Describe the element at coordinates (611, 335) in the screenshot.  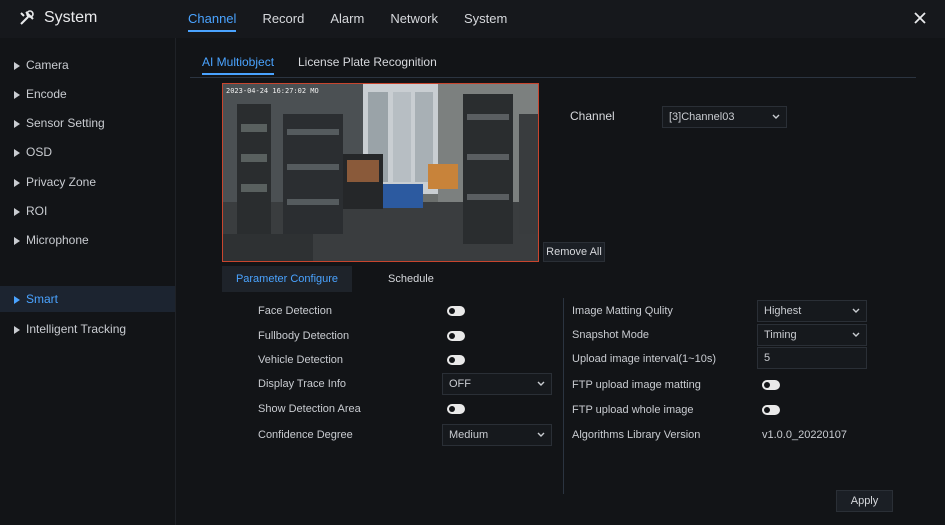
I see `snapshot-mode-label: Snapshot Mode` at that location.